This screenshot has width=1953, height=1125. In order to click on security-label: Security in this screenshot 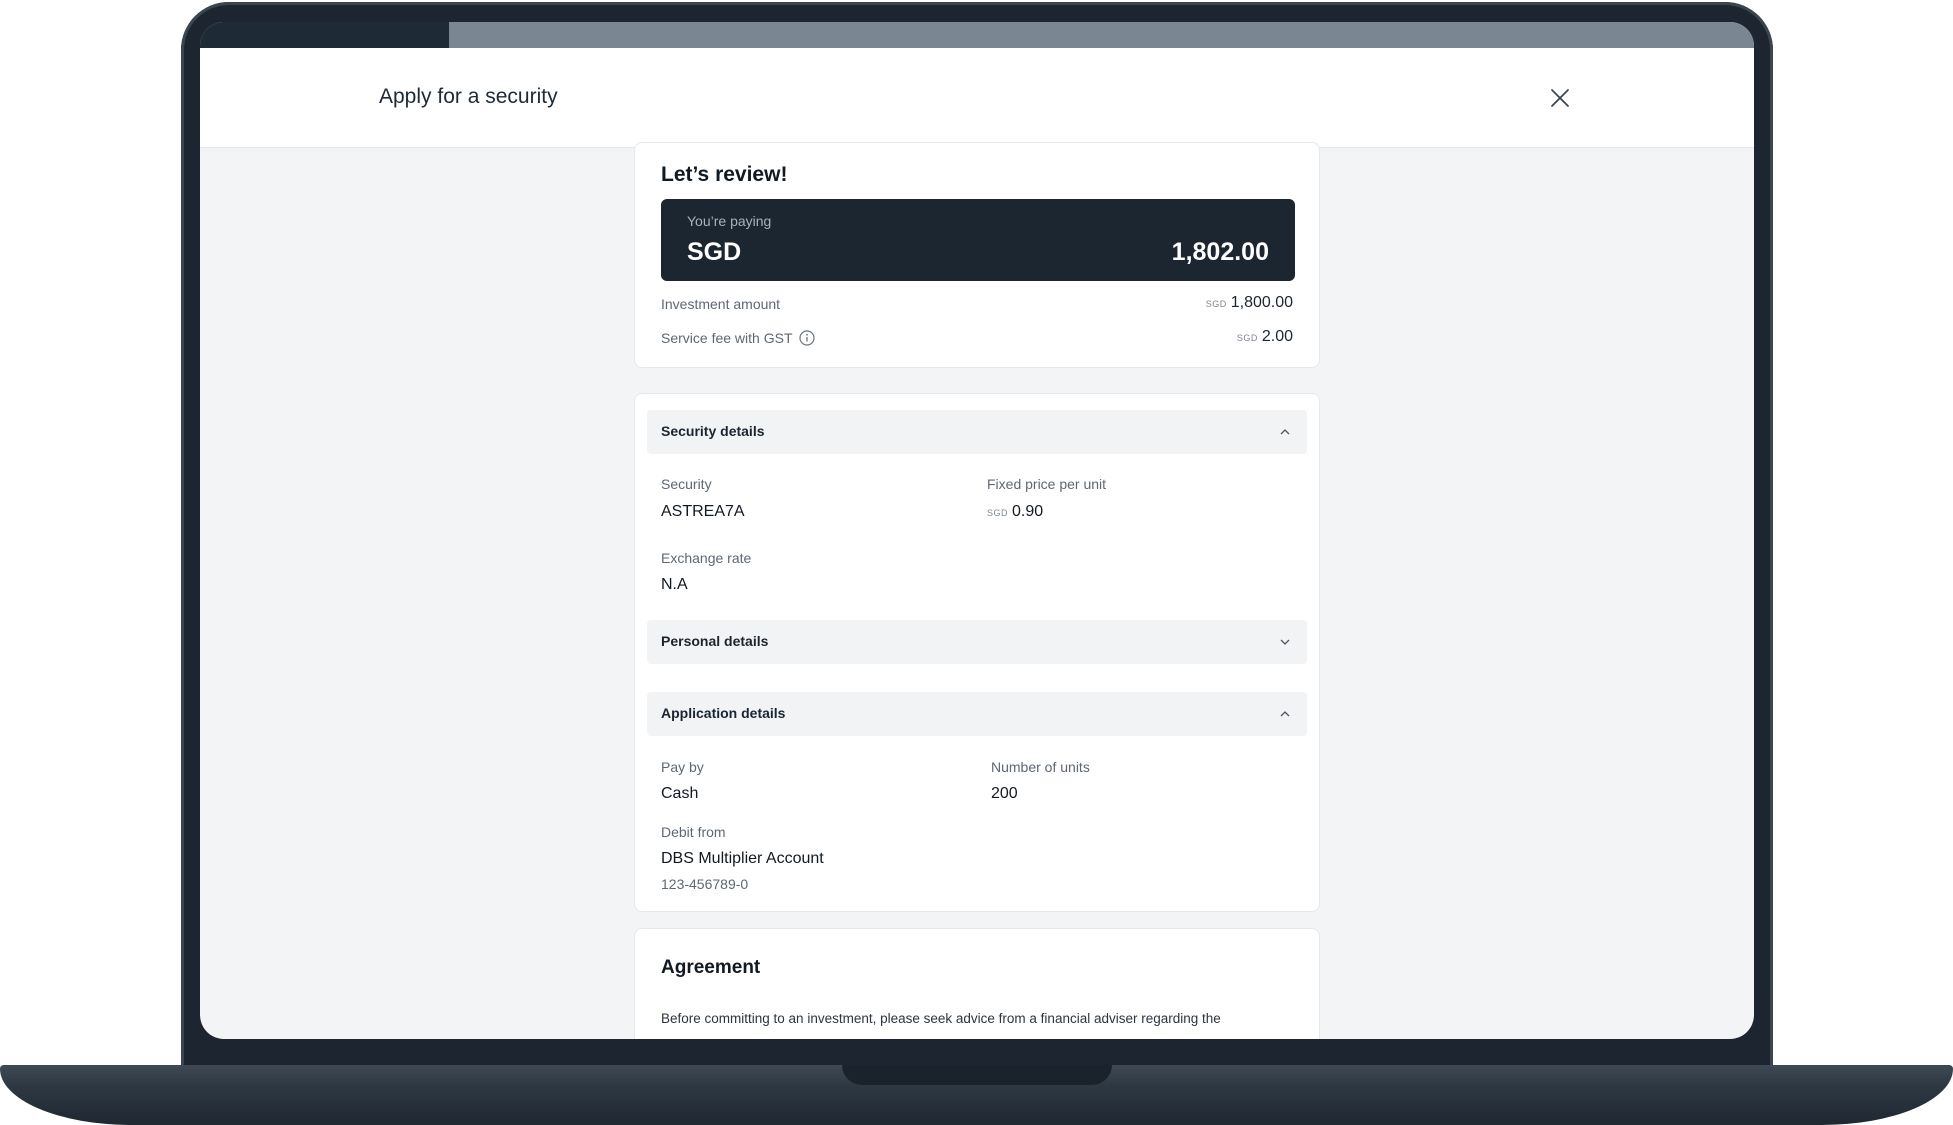, I will do `click(686, 484)`.